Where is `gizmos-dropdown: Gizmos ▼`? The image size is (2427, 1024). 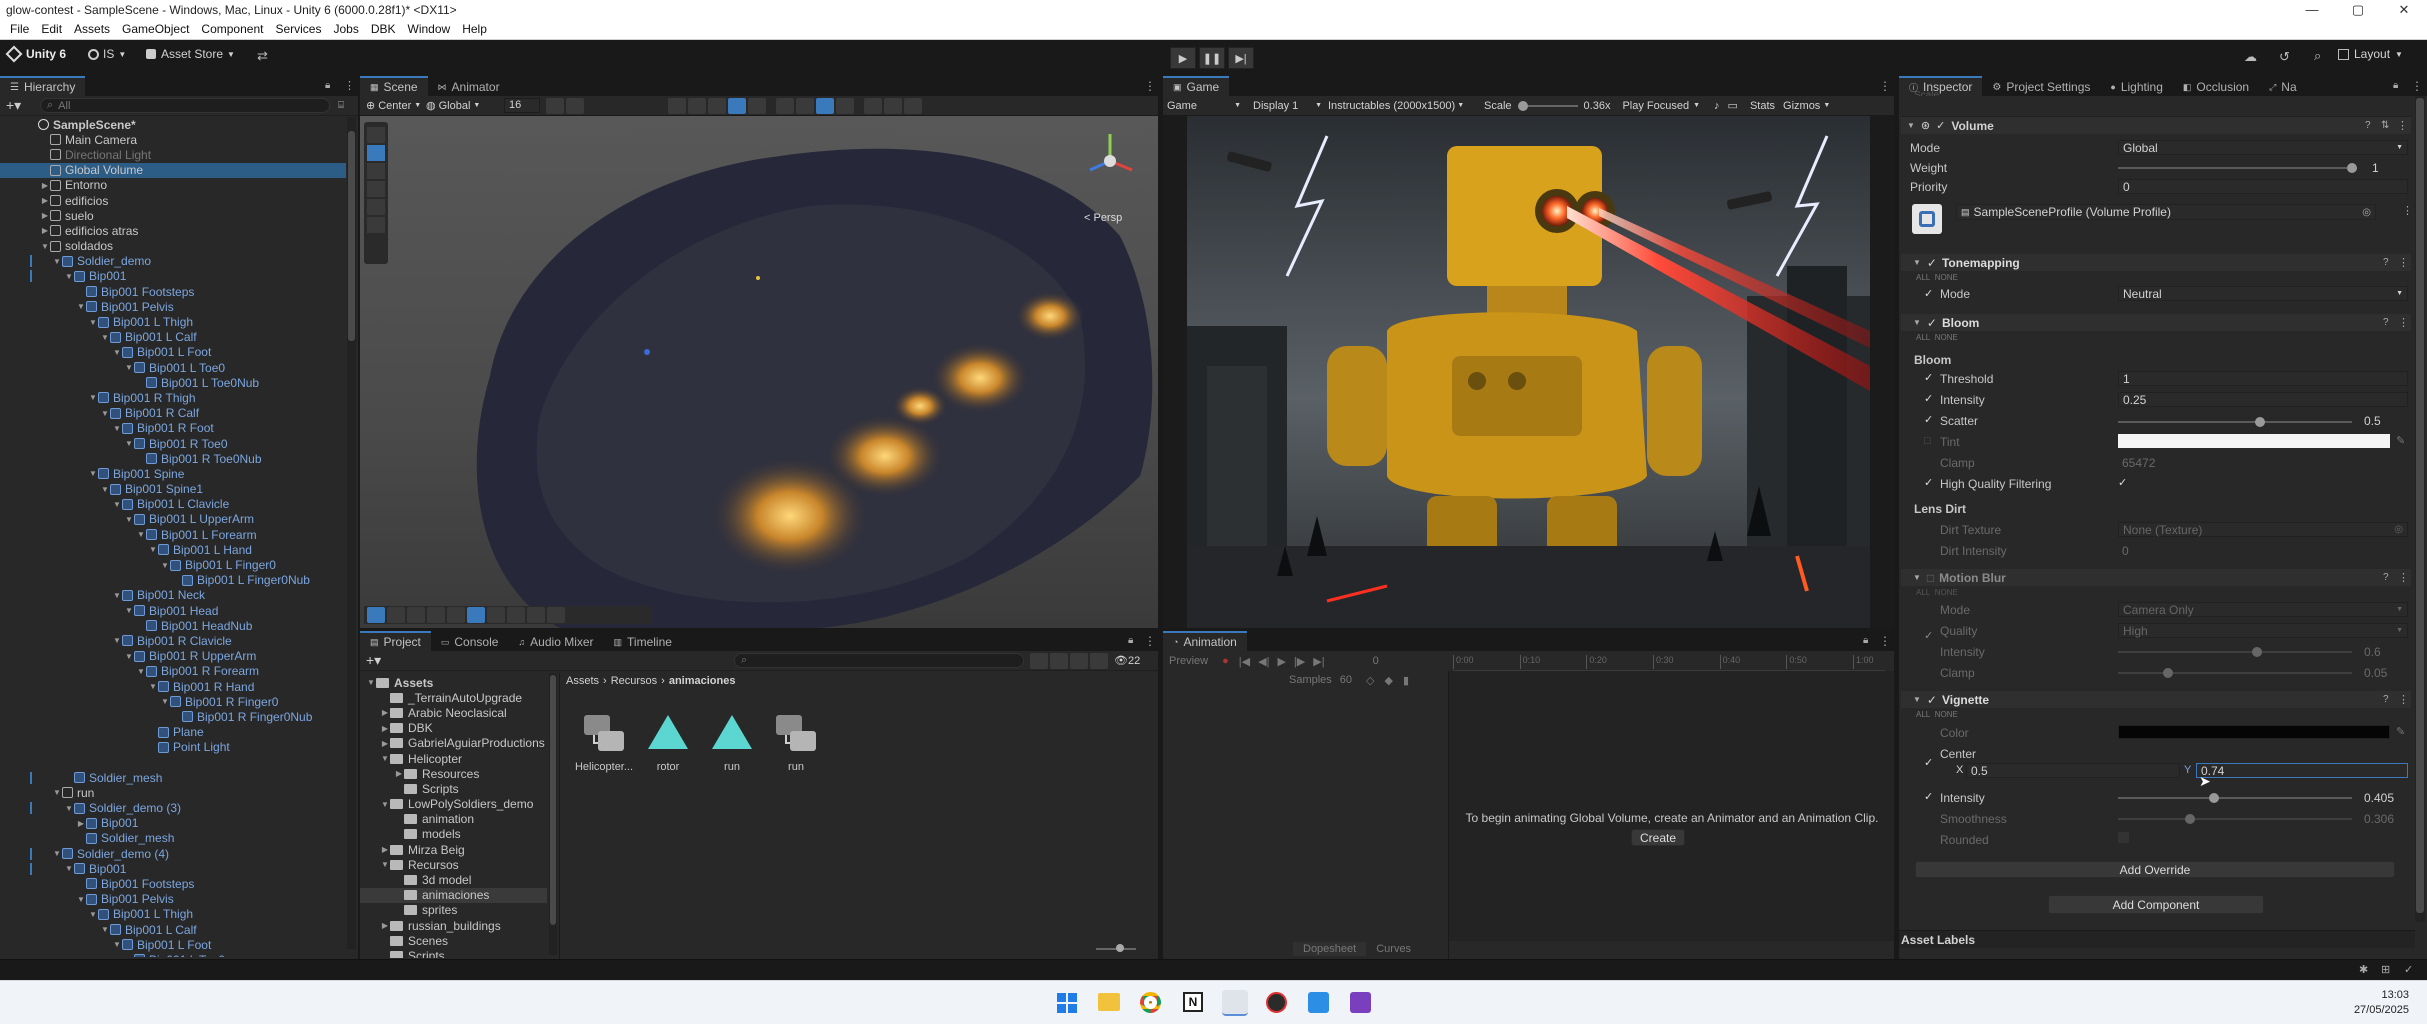
gizmos-dropdown: Gizmos ▼ is located at coordinates (1806, 106).